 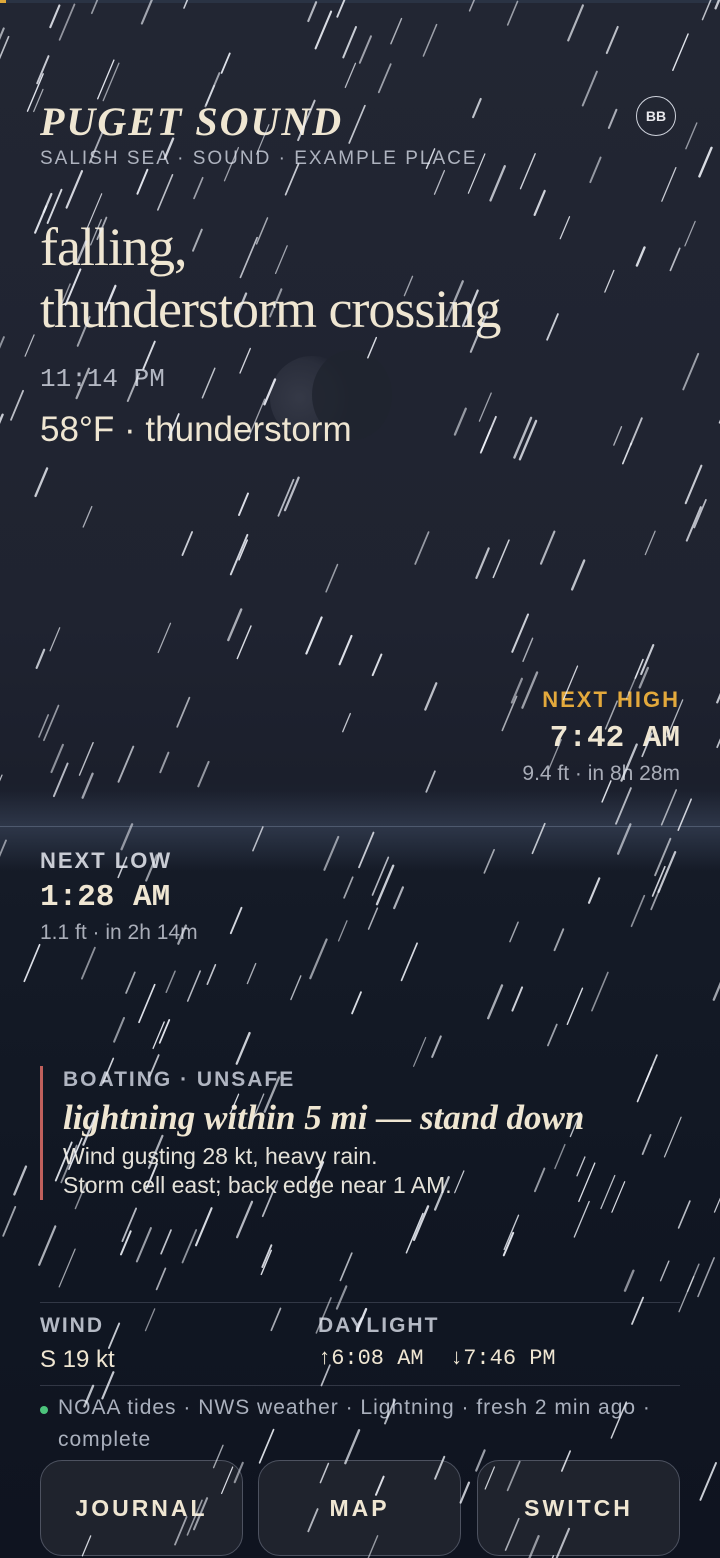 I want to click on conditions-headline: falling, thunderstorm crossing, so click(x=270, y=278).